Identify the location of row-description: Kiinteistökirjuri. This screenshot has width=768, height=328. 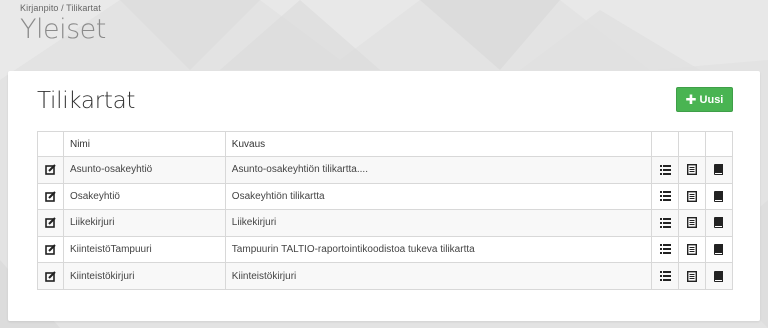
(438, 276).